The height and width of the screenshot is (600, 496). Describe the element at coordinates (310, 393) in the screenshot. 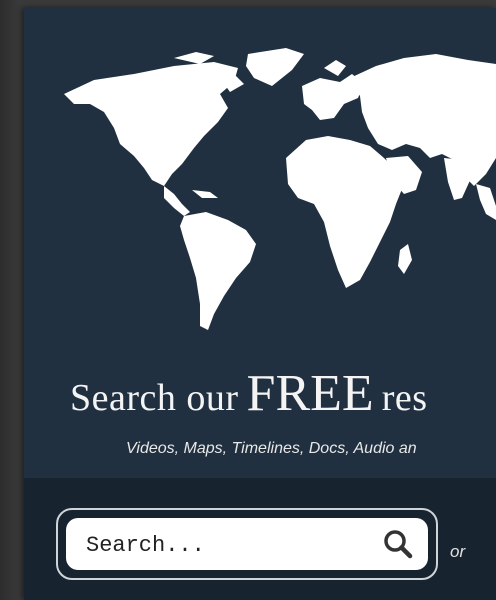

I see `headline-free: FREE` at that location.